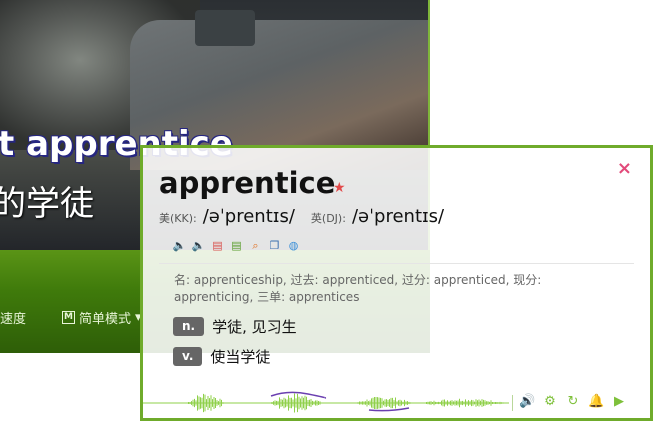 The width and height of the screenshot is (653, 421). I want to click on pos-badge: n., so click(189, 326).